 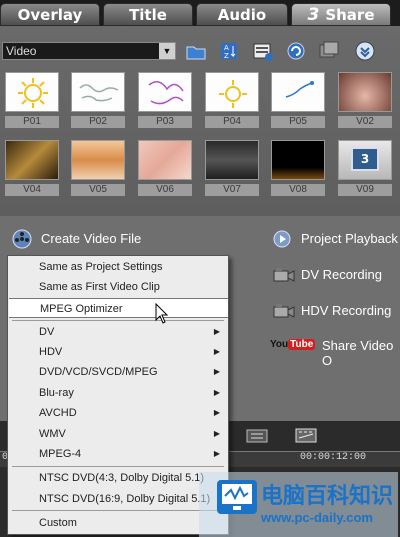 What do you see at coordinates (122, 478) in the screenshot?
I see `menu-item-label: NTSC DVD(4:3, Dolby Digital 5.1)` at bounding box center [122, 478].